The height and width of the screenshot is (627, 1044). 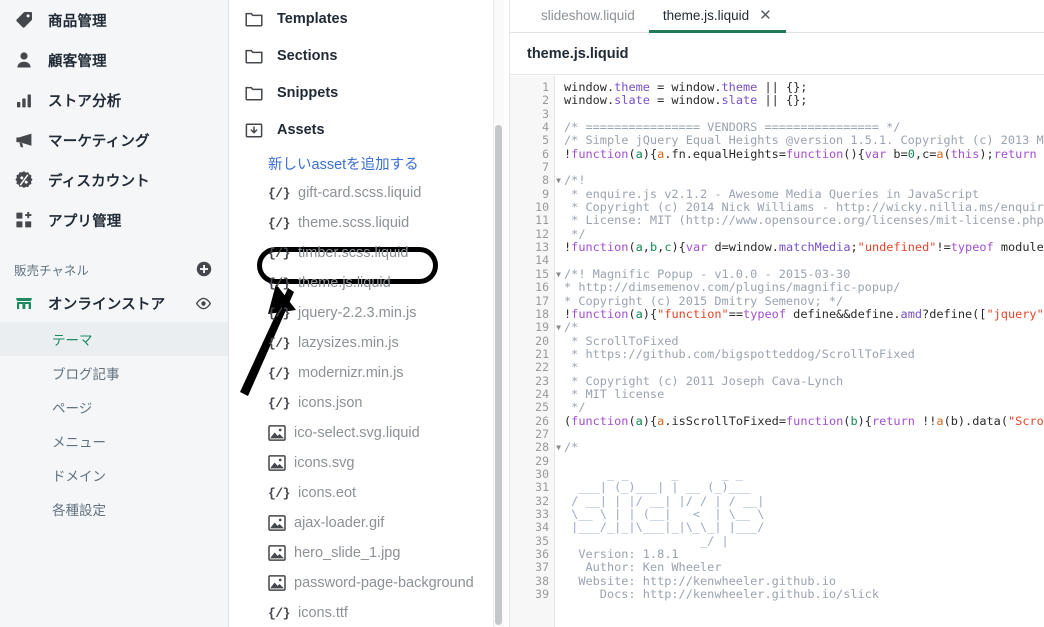 What do you see at coordinates (114, 140) in the screenshot?
I see `sidebar-item-4: マーケティング` at bounding box center [114, 140].